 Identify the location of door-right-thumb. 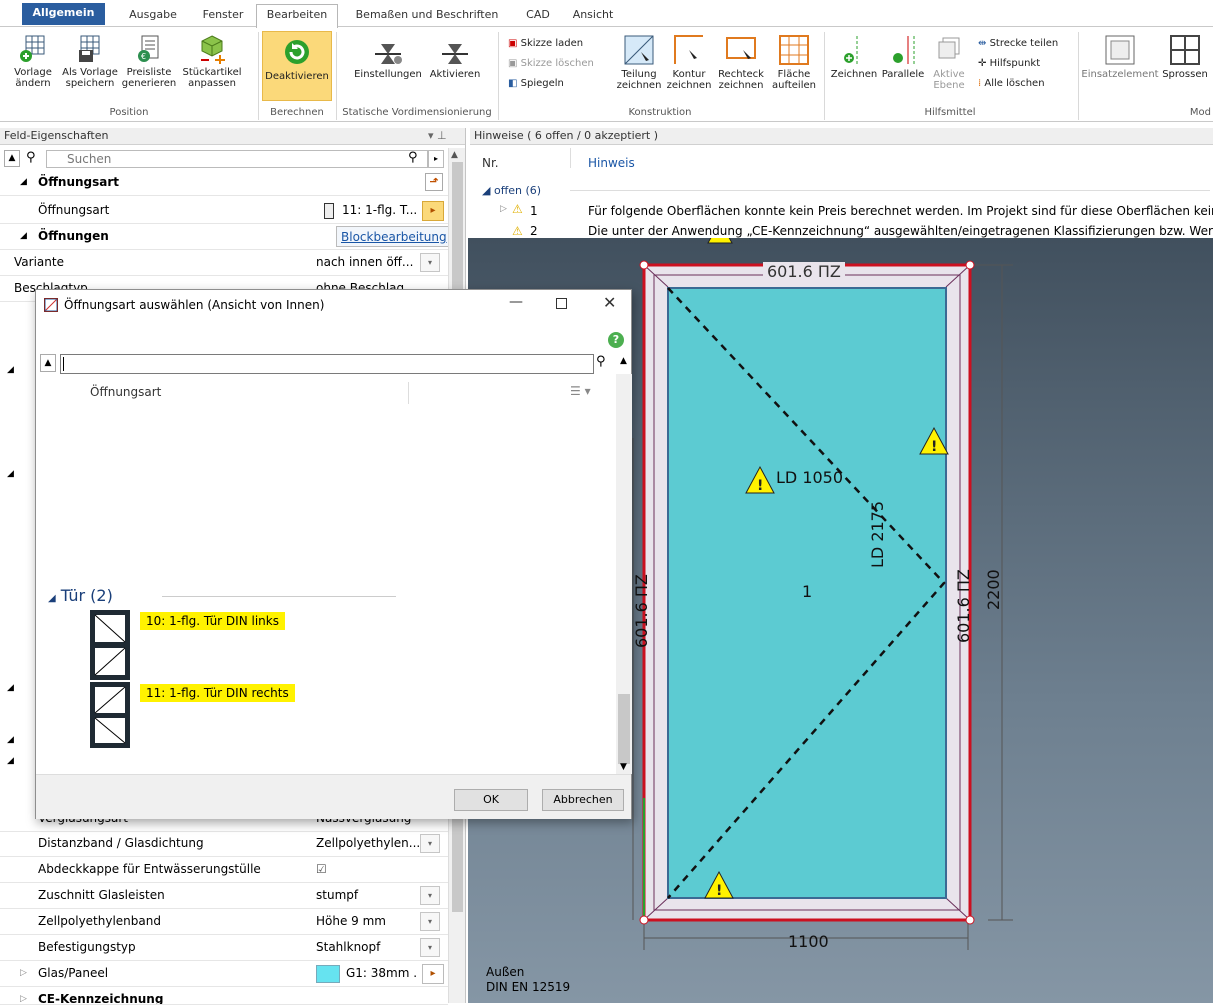
(110, 715).